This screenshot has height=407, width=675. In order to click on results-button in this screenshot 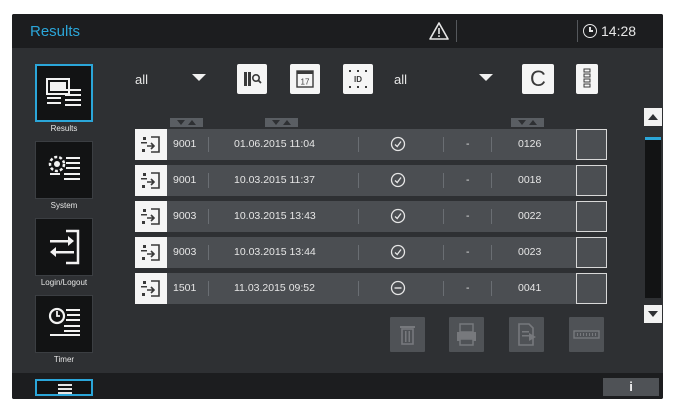, I will do `click(64, 93)`.